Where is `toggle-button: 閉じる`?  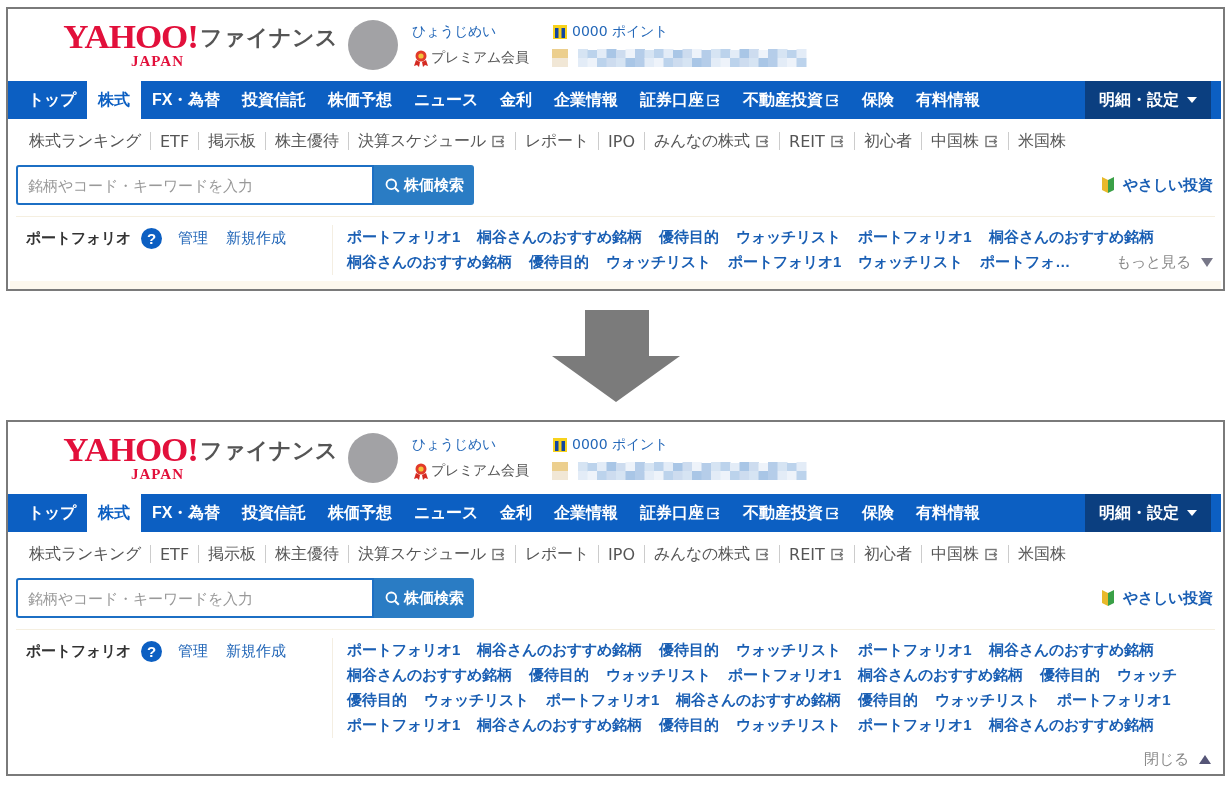 toggle-button: 閉じる is located at coordinates (1178, 759).